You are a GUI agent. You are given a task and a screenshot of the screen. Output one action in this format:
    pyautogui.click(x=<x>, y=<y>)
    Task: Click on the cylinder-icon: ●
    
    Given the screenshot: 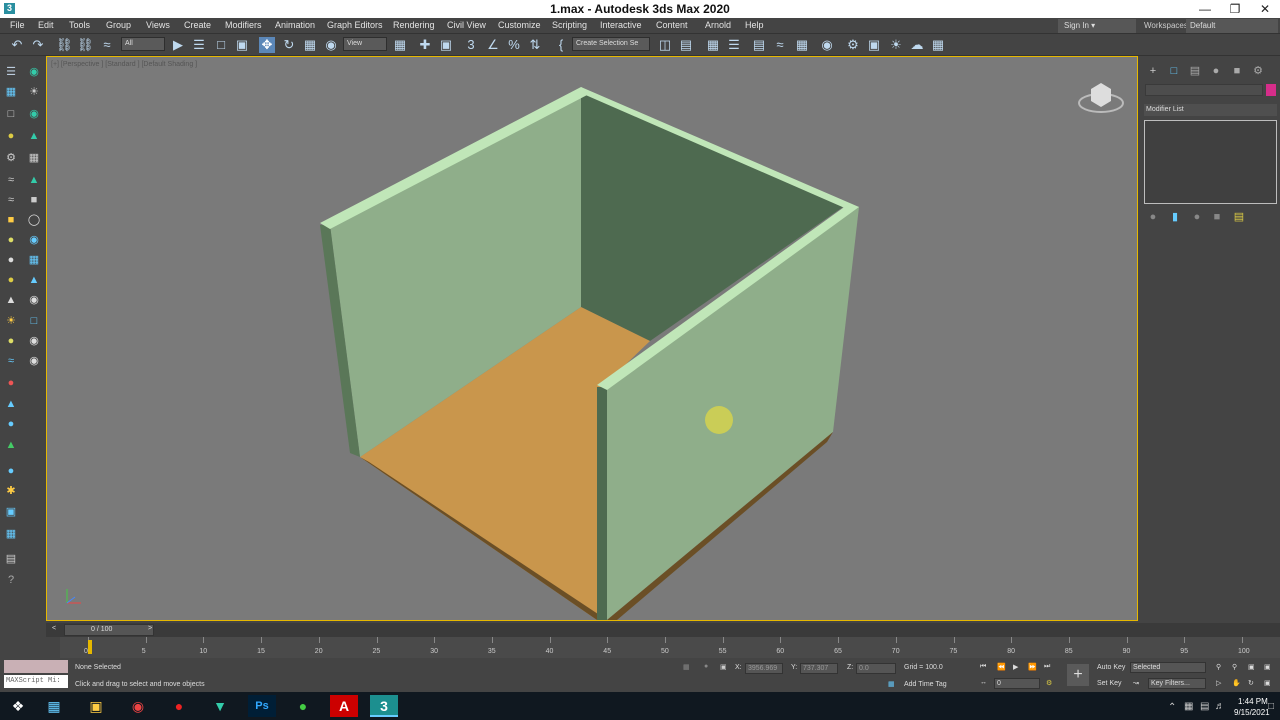 What is the action you would take?
    pyautogui.click(x=11, y=260)
    